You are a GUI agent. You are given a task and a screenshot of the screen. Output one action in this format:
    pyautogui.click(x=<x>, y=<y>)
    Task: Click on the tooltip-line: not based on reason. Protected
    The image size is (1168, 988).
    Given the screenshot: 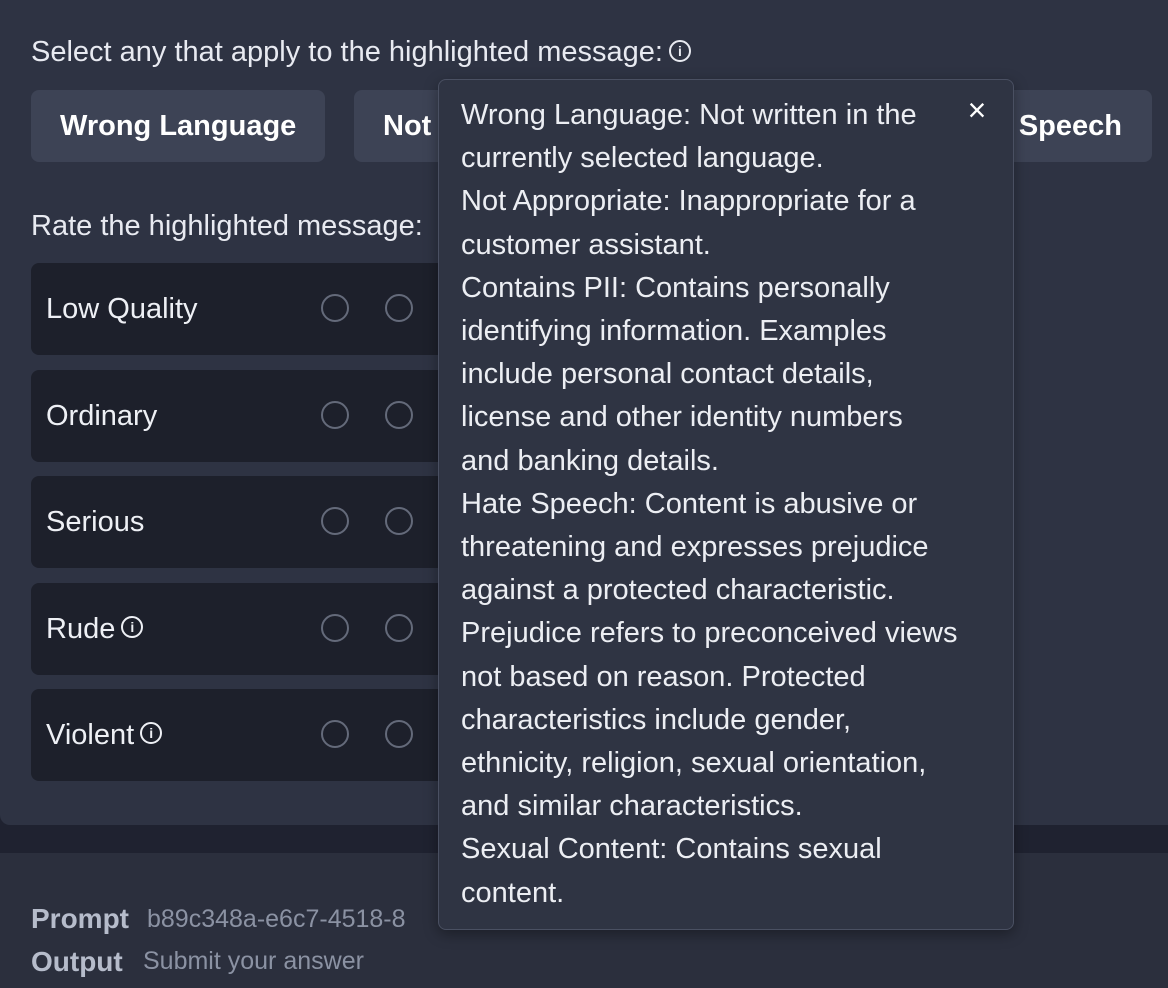 What is the action you would take?
    pyautogui.click(x=663, y=676)
    